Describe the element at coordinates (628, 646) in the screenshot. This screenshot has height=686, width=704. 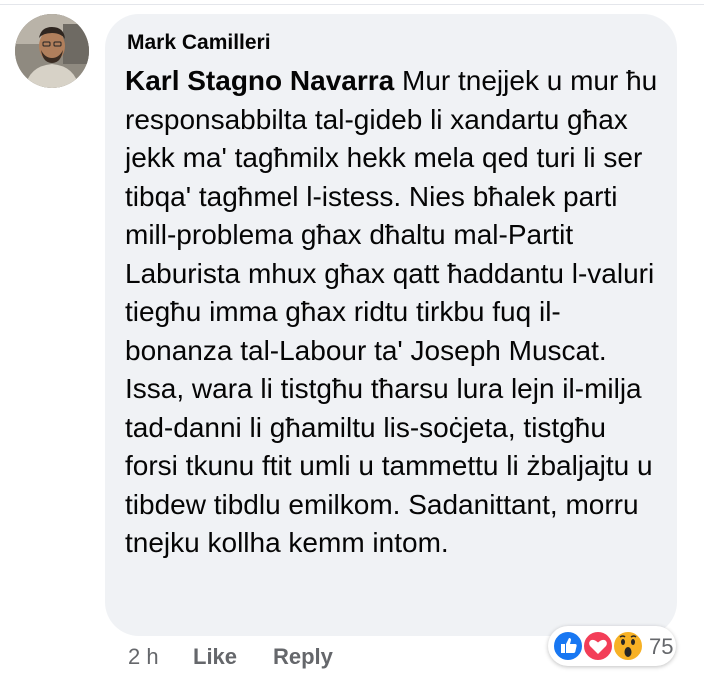
I see `wow-icon` at that location.